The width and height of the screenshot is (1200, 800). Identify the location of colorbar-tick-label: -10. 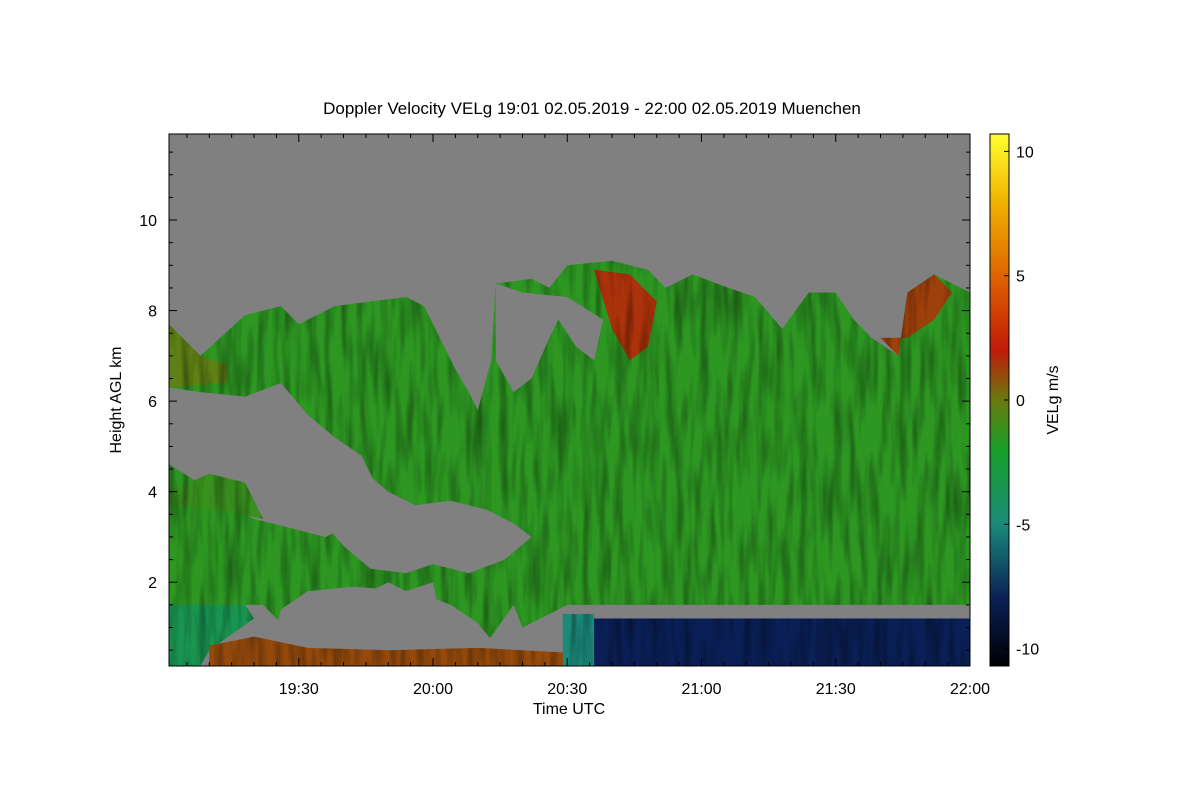
(1027, 650).